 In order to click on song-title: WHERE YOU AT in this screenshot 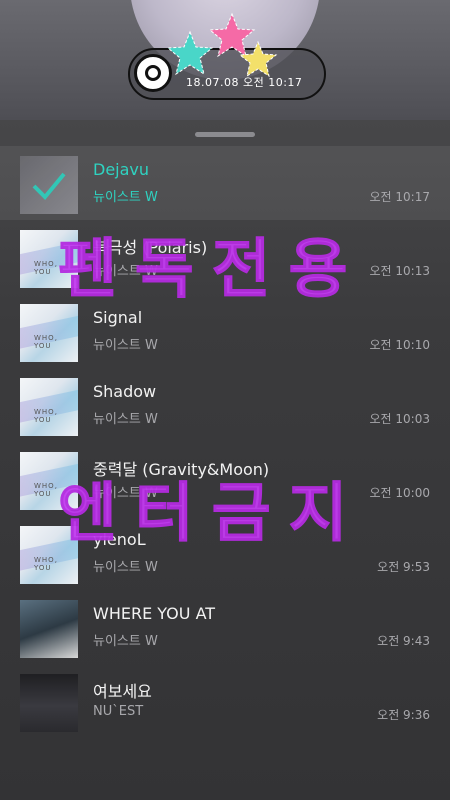, I will do `click(154, 613)`.